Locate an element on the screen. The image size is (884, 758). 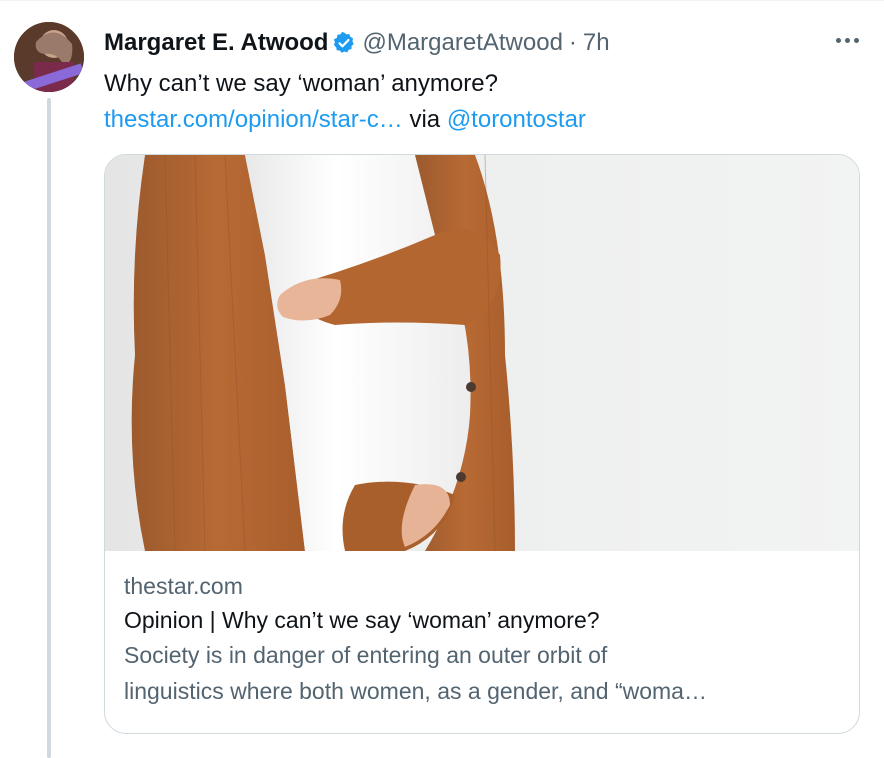
avatar-image is located at coordinates (49, 57).